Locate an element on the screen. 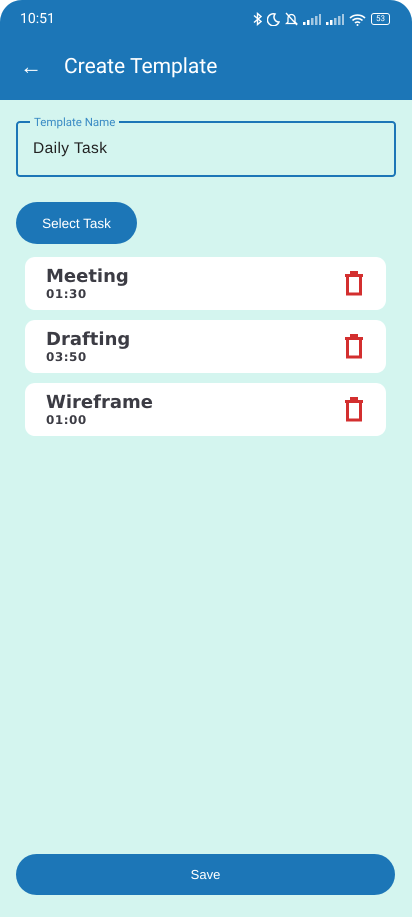  task-name: Drafting is located at coordinates (88, 339).